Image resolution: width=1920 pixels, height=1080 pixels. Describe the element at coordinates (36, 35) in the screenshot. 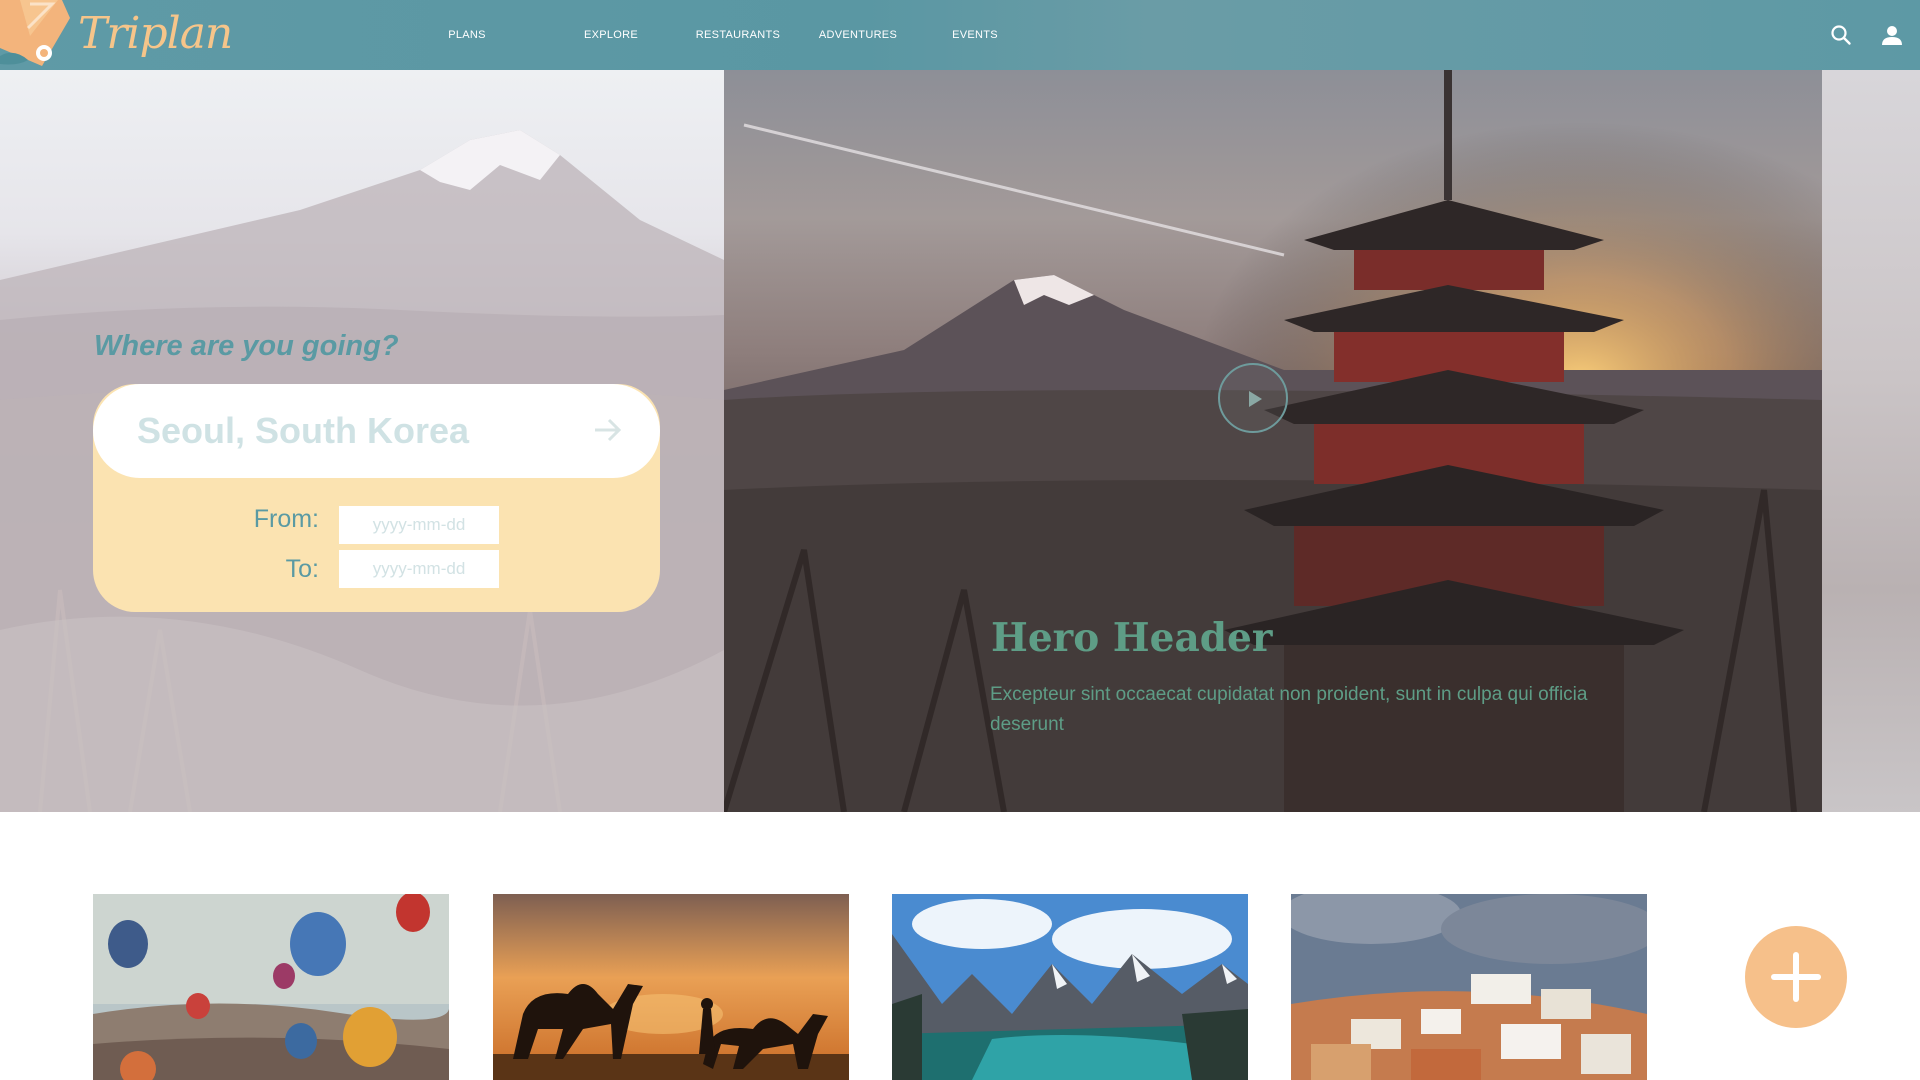

I see `logo-tag-icon` at that location.